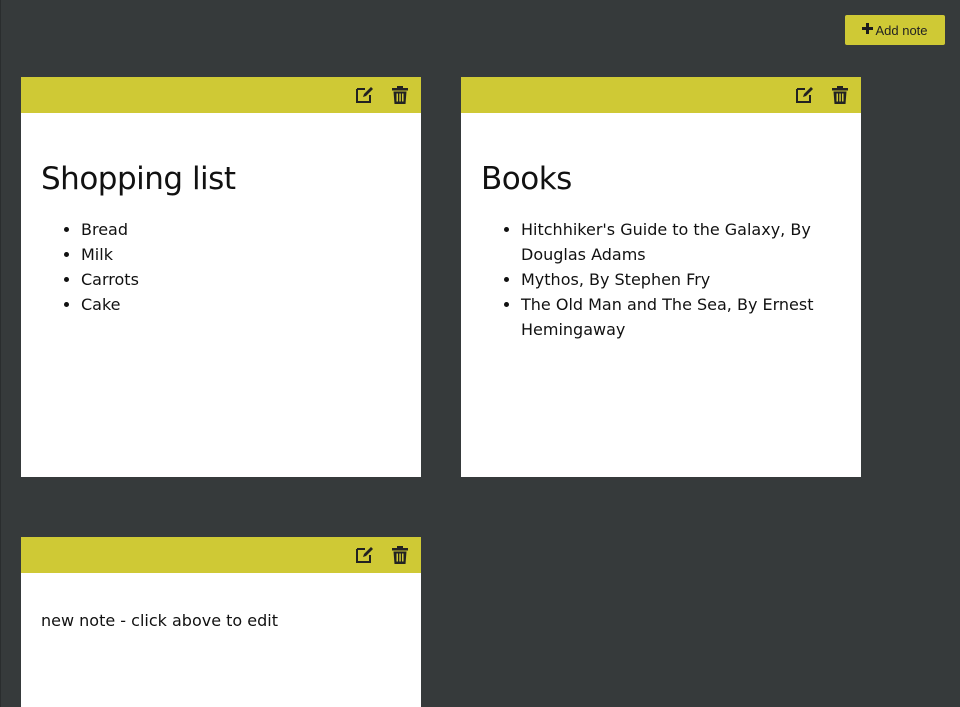  Describe the element at coordinates (241, 254) in the screenshot. I see `list-item: Milk` at that location.